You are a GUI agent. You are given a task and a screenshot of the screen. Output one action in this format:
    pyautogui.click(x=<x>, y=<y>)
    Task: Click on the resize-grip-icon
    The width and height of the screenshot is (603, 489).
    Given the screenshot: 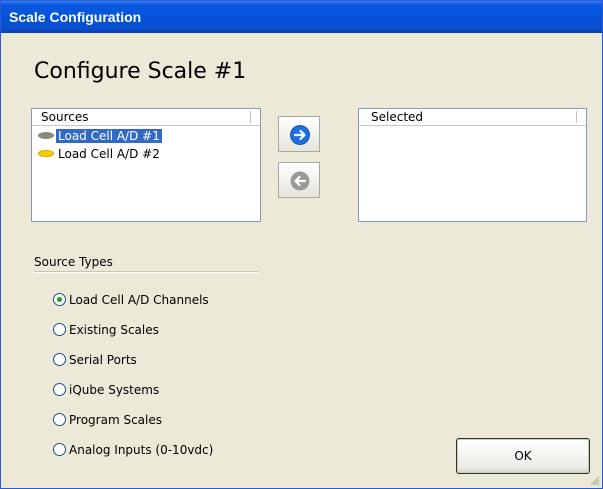 What is the action you would take?
    pyautogui.click(x=594, y=480)
    